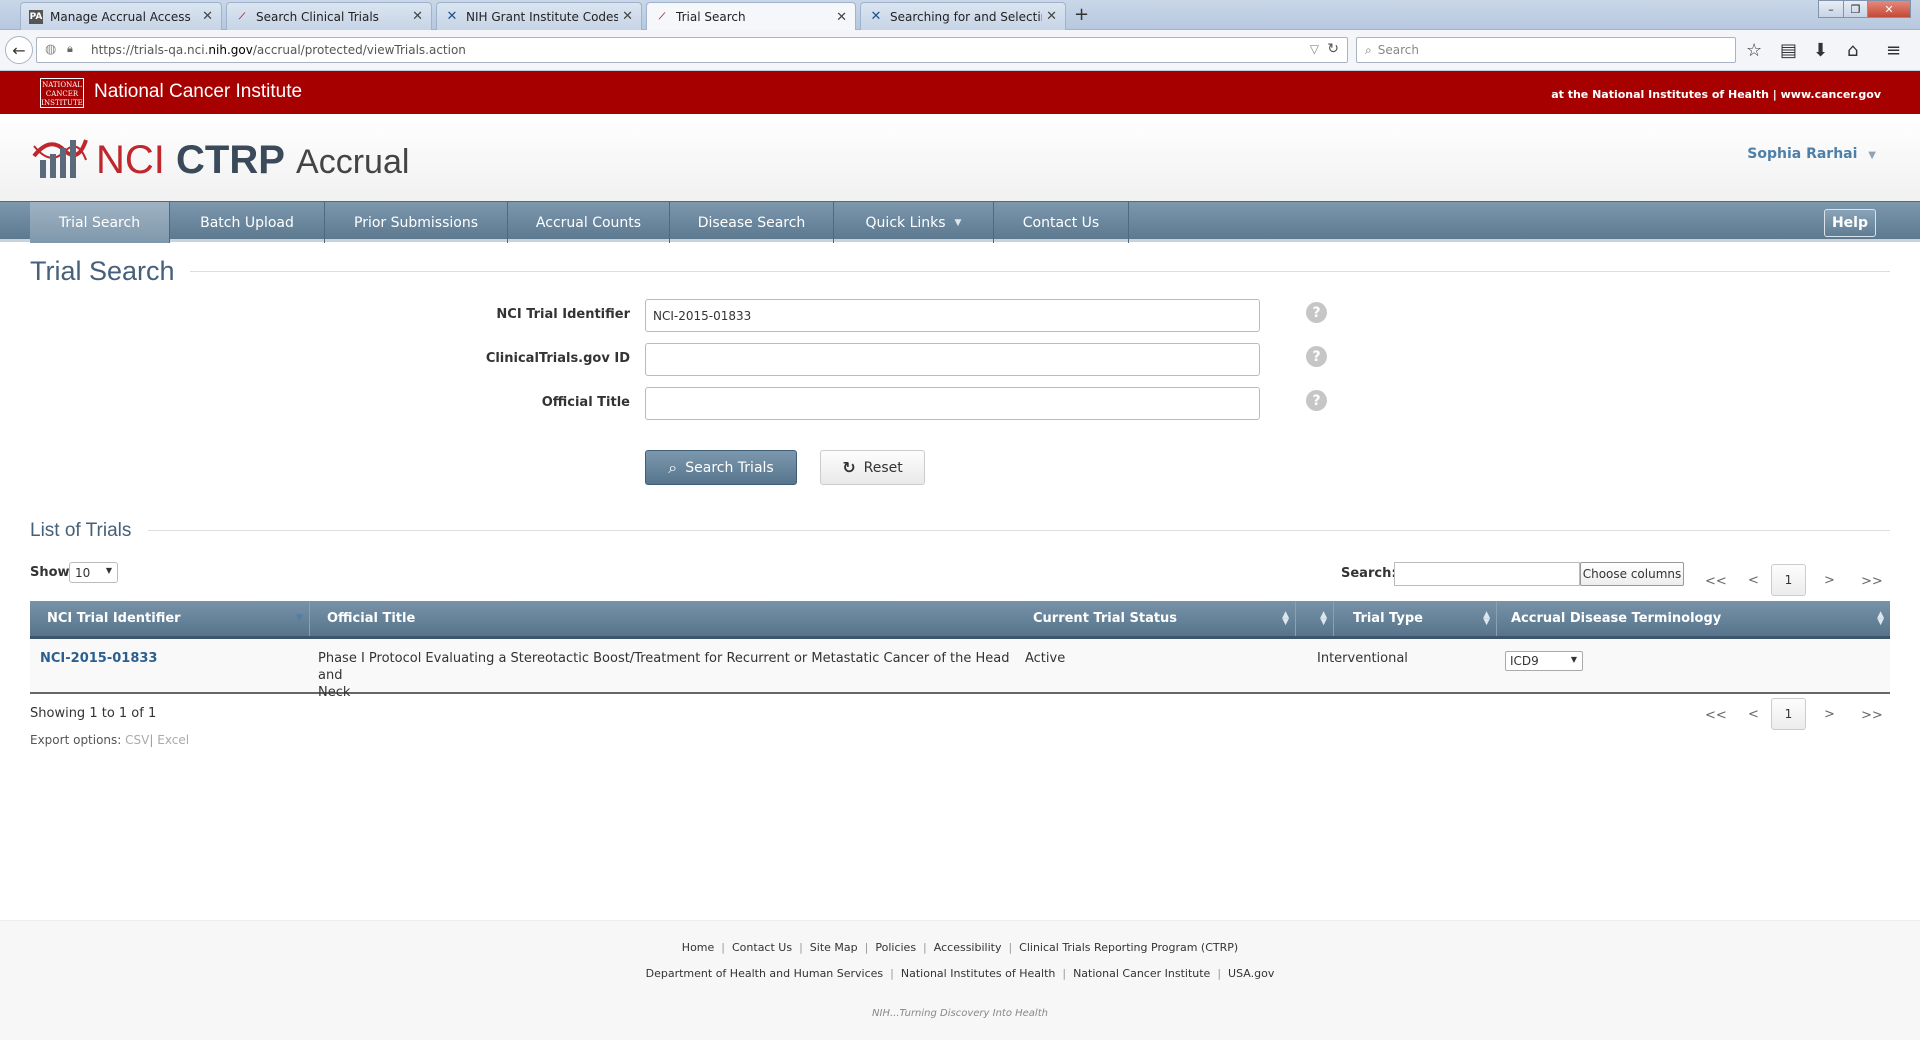 This screenshot has height=1040, width=1920. I want to click on nci-favicon-icon: PA, so click(36, 16).